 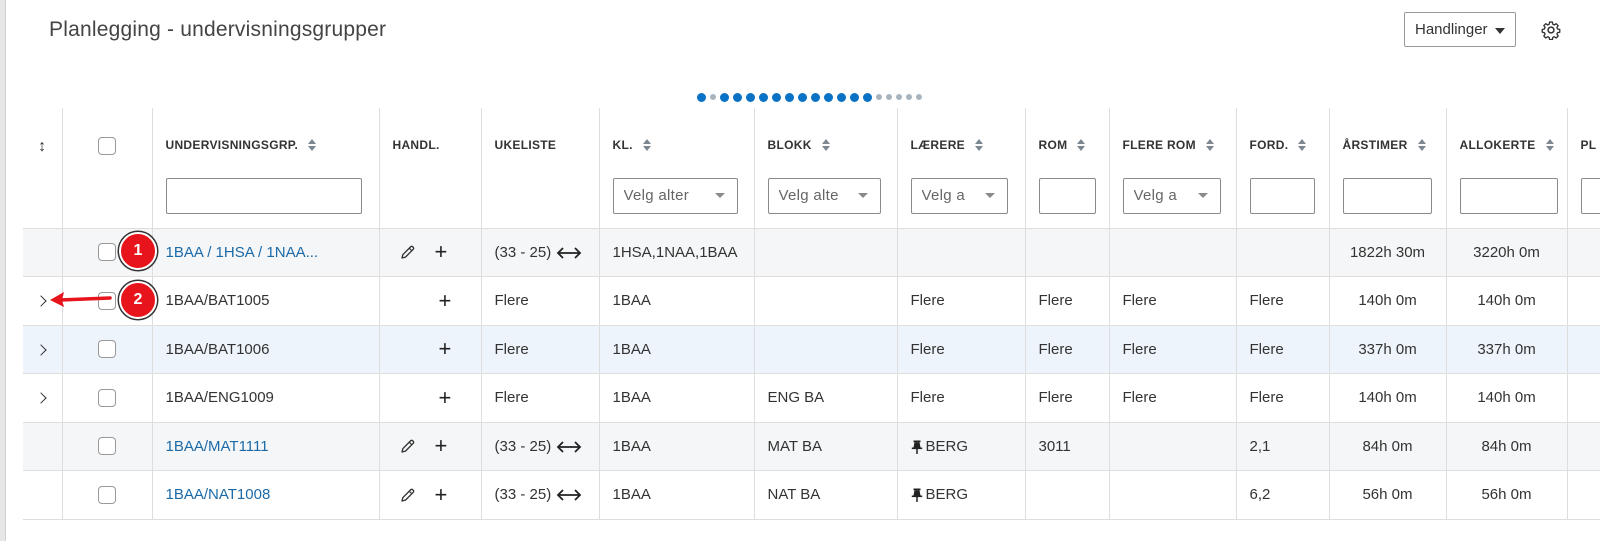 What do you see at coordinates (1387, 196) in the screenshot?
I see `filter-arstimer-input` at bounding box center [1387, 196].